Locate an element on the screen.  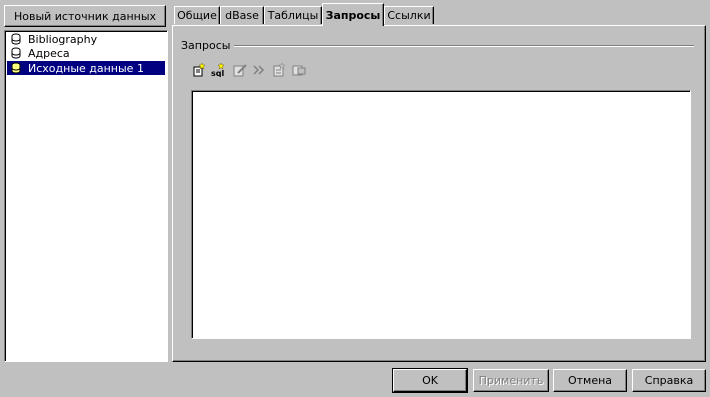
tab-queries: Запросы is located at coordinates (353, 14).